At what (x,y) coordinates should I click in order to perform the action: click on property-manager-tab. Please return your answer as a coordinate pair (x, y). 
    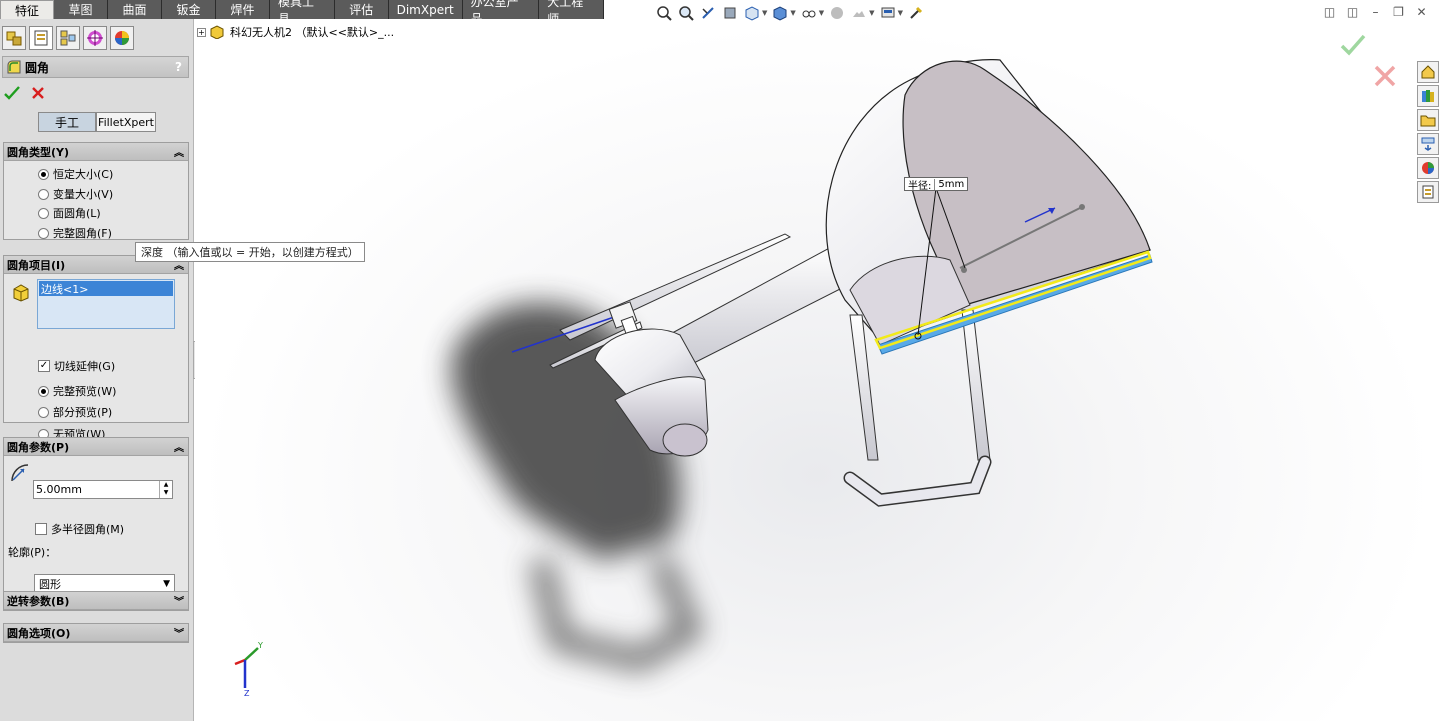
    Looking at the image, I should click on (41, 38).